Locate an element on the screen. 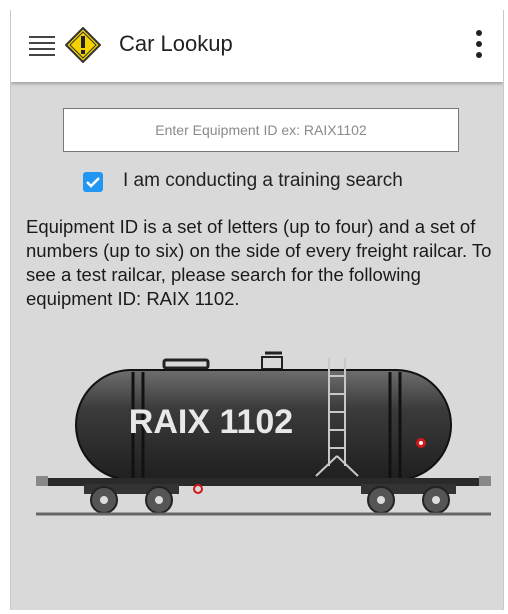 The height and width of the screenshot is (614, 508). page-title: Car Lookup is located at coordinates (176, 43).